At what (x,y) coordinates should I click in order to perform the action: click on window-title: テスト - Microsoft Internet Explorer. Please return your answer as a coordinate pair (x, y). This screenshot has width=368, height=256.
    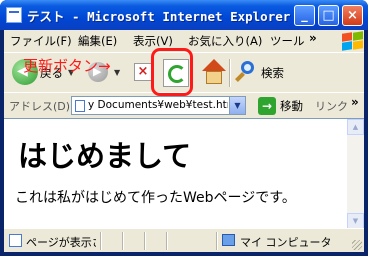
    Looking at the image, I should click on (159, 16).